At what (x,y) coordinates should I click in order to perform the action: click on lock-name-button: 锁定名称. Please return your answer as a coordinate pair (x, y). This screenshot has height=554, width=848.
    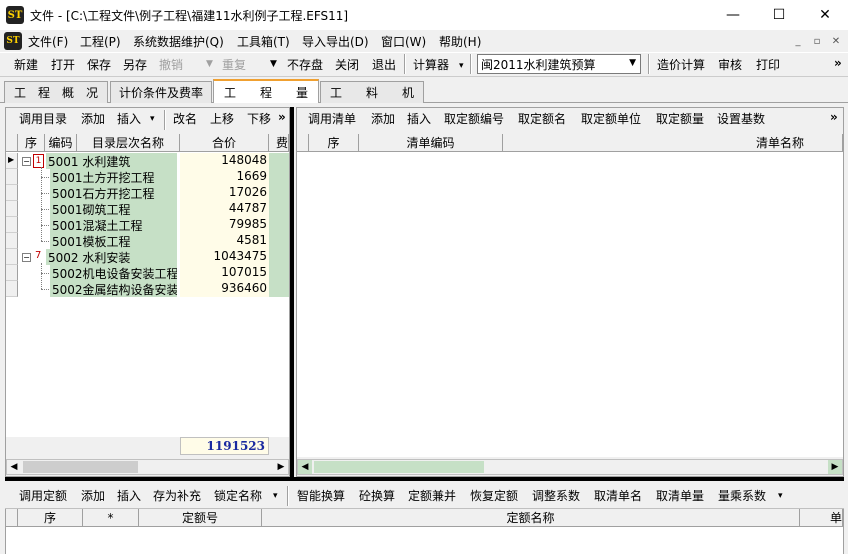
    Looking at the image, I should click on (238, 495).